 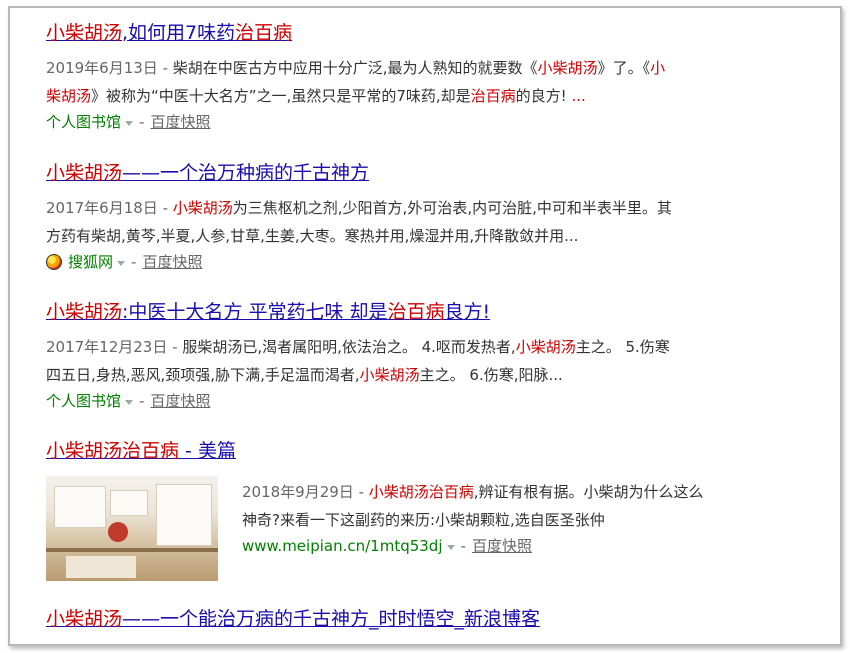 What do you see at coordinates (102, 208) in the screenshot?
I see `result-date: 2017年6月18日` at bounding box center [102, 208].